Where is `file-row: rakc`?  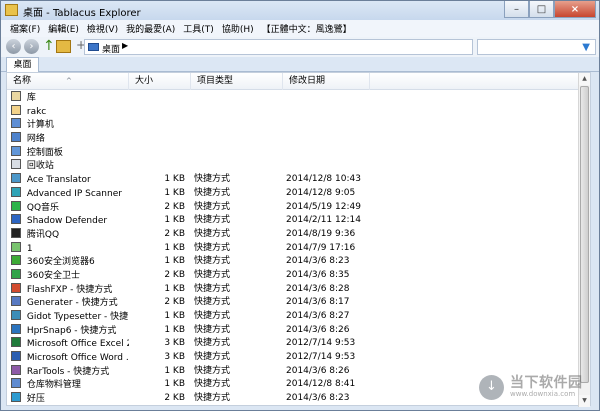
file-row: rakc is located at coordinates (293, 111).